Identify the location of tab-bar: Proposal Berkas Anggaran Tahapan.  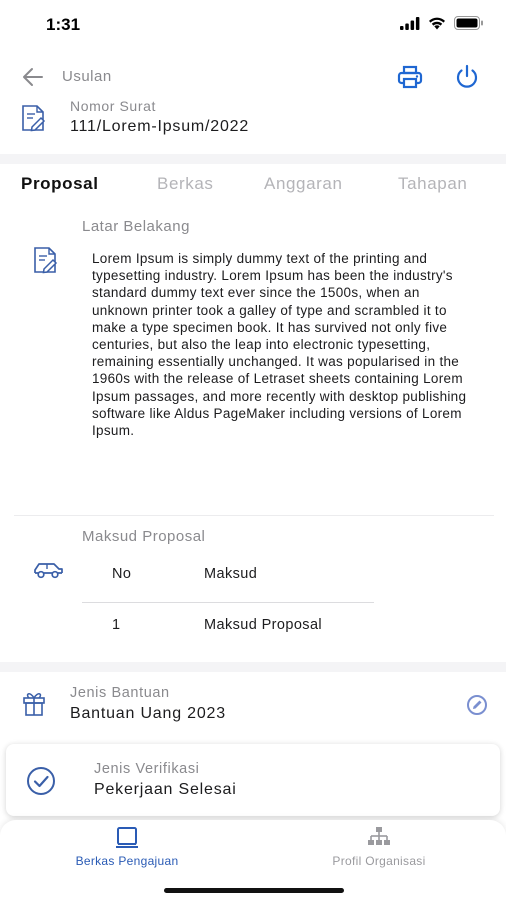
(253, 186).